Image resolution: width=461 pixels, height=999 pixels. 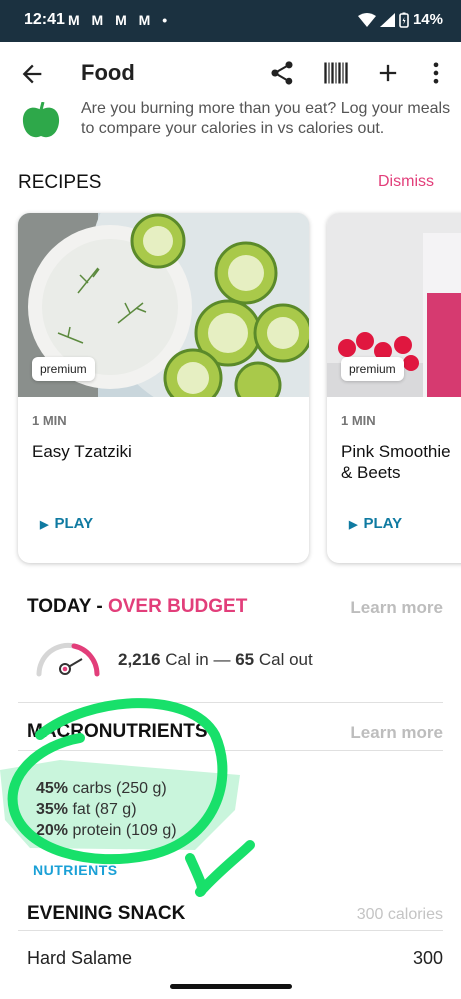 What do you see at coordinates (396, 462) in the screenshot?
I see `recipe-name: Pink Smoothie & Beets` at bounding box center [396, 462].